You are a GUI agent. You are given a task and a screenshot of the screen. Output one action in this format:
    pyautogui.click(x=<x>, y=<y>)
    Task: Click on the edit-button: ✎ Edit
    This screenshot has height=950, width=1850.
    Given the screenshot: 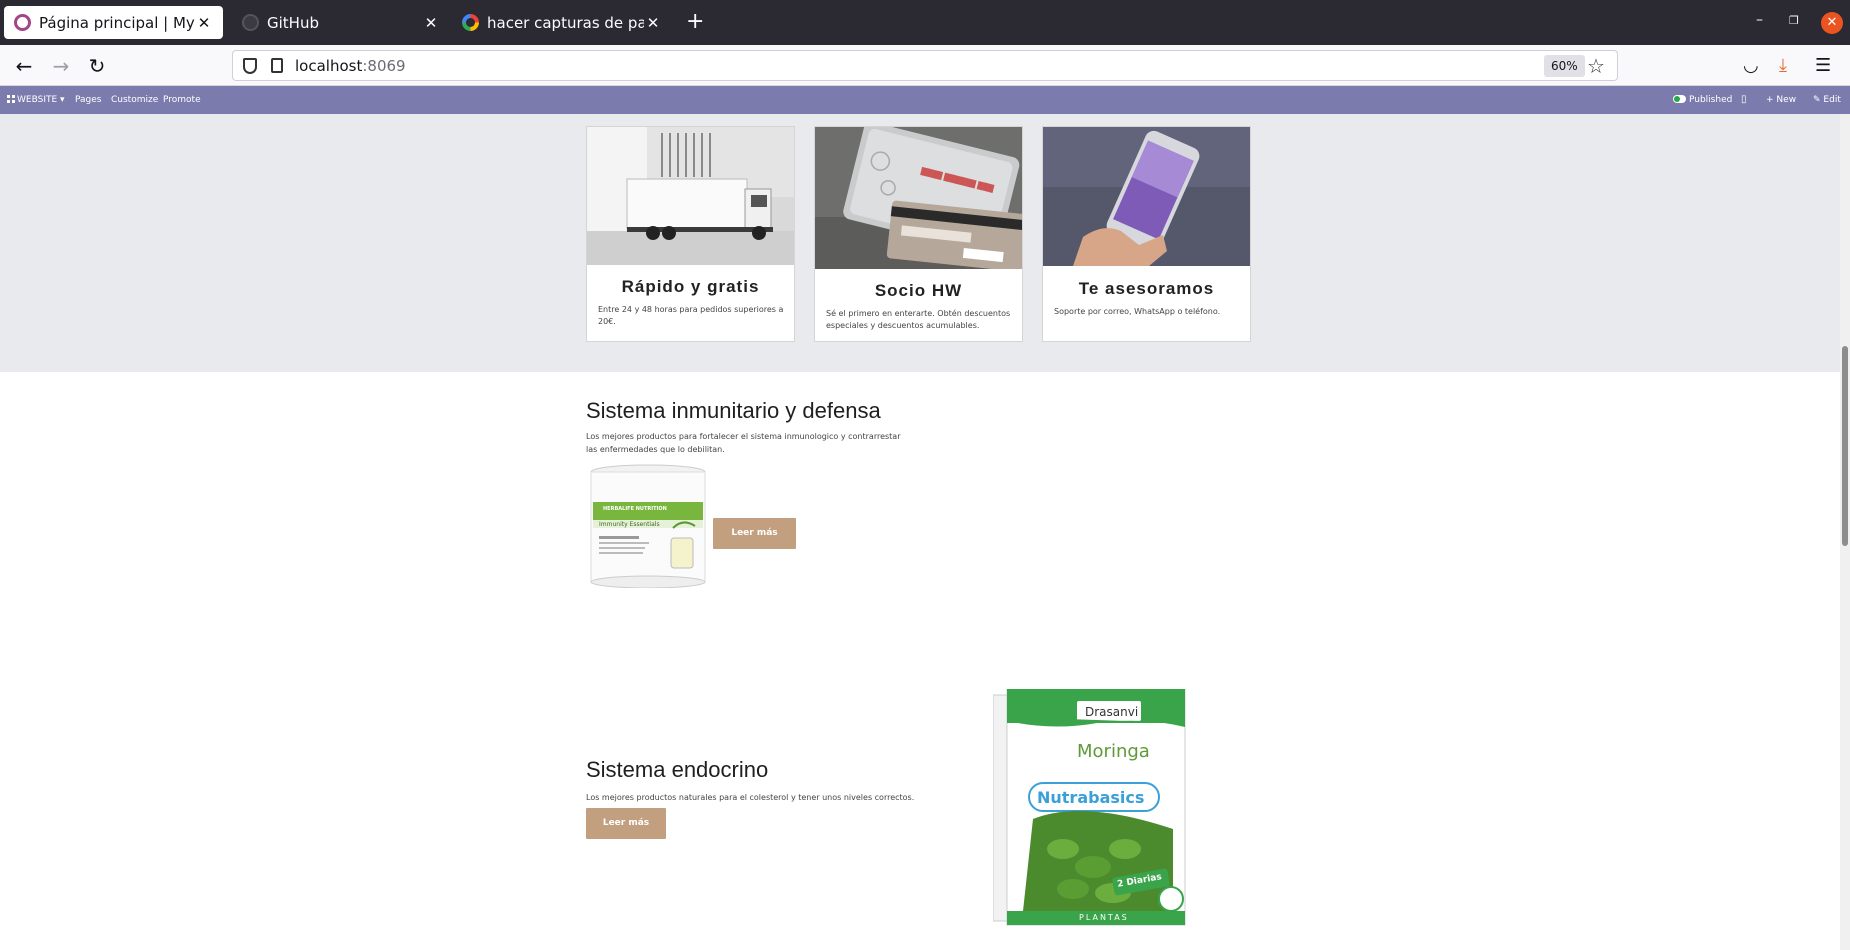 What is the action you would take?
    pyautogui.click(x=1827, y=100)
    